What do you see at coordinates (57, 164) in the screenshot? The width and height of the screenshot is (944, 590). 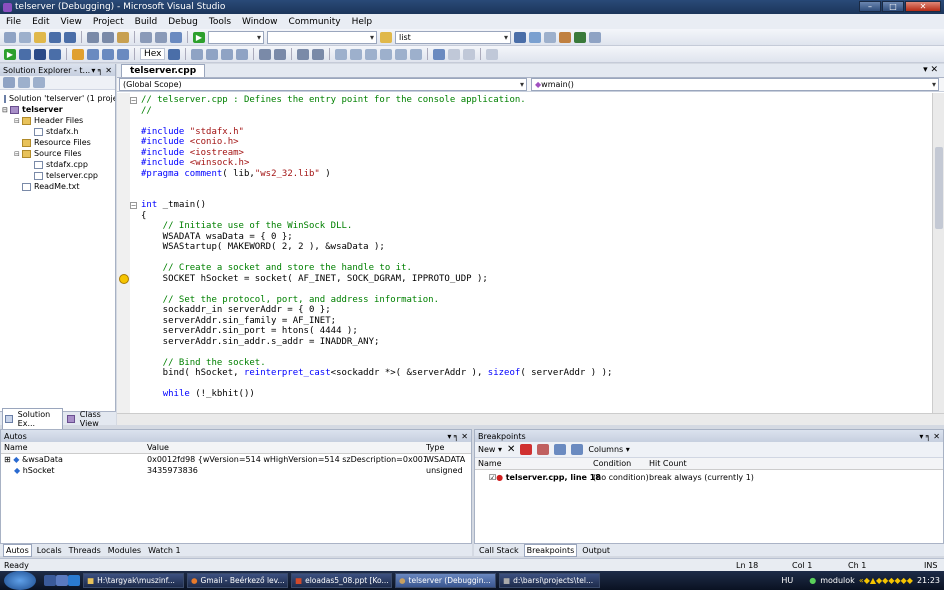 I see `tree-item-stdafx-cpp: stdafx.cpp` at bounding box center [57, 164].